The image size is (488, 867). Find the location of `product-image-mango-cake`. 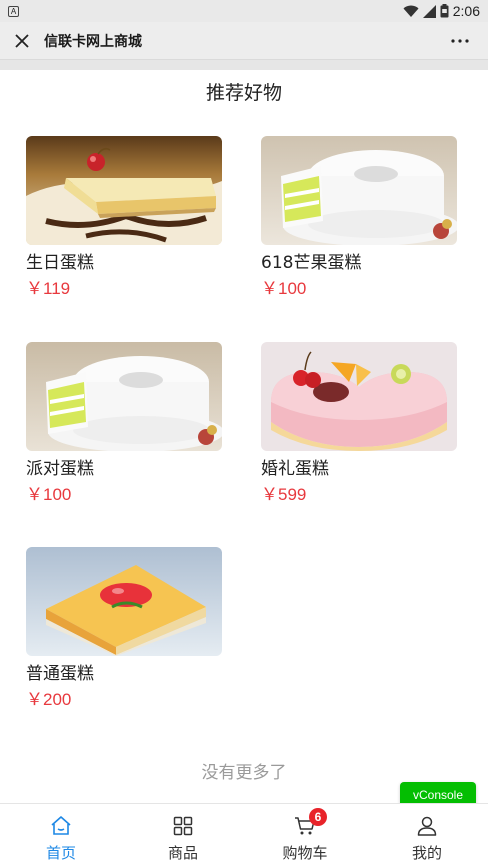

product-image-mango-cake is located at coordinates (359, 190).